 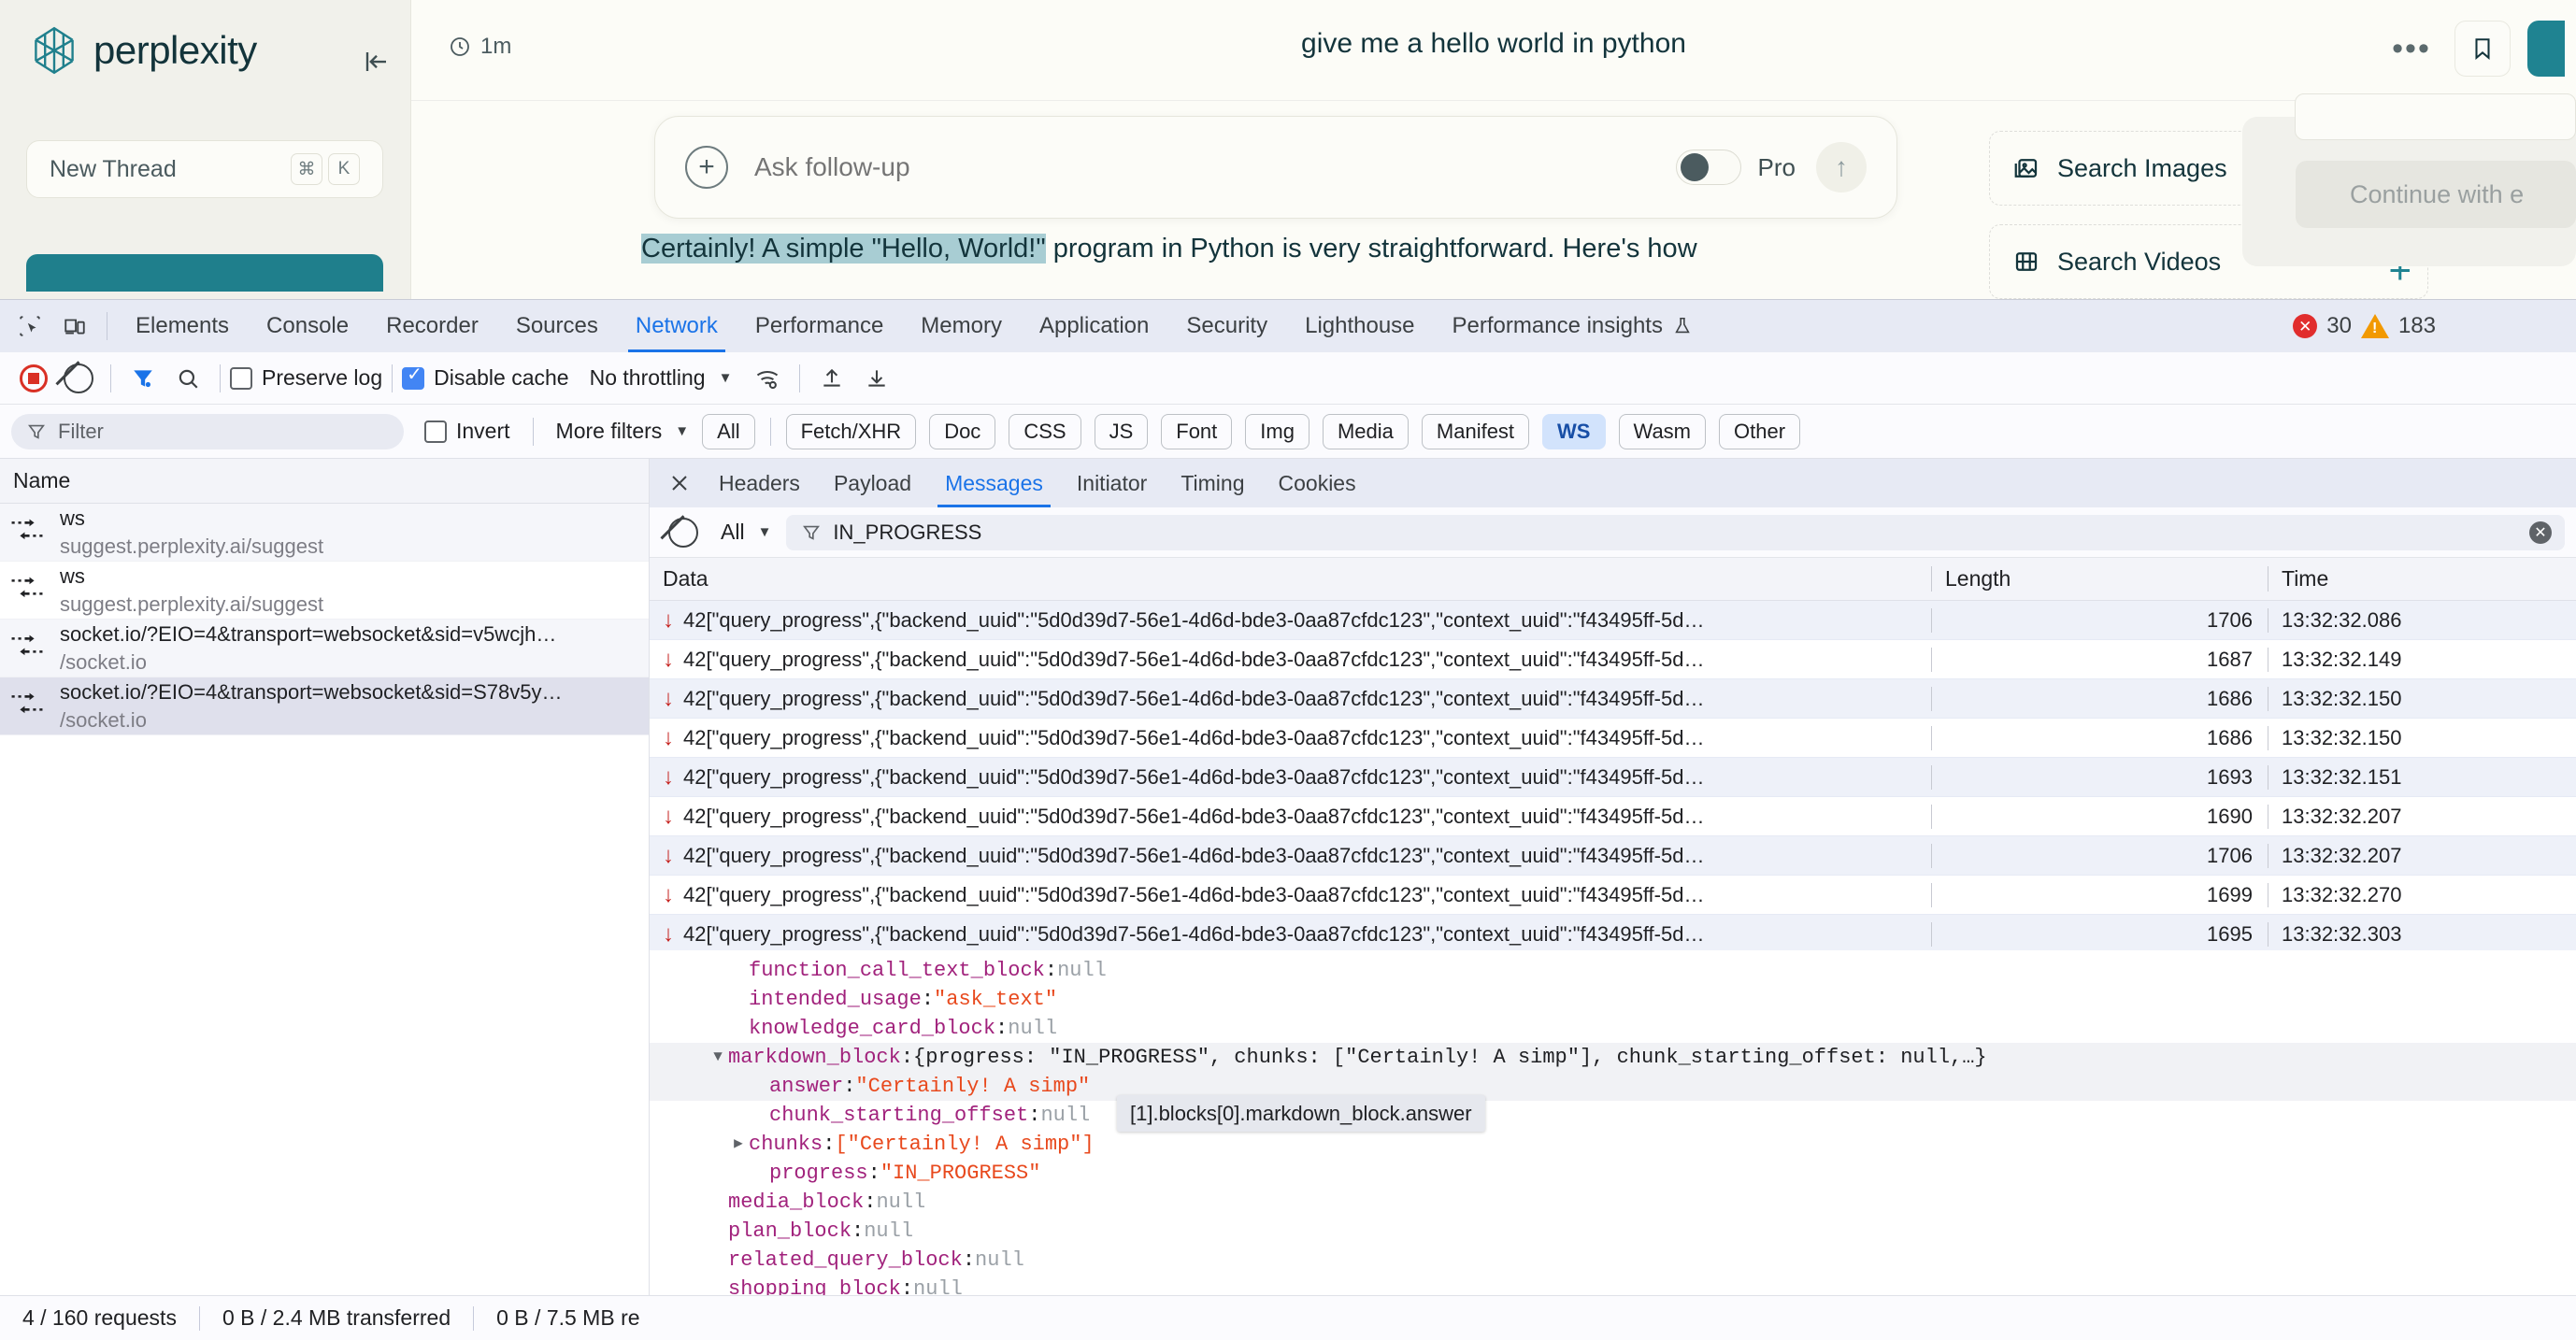 I want to click on json-row: plan_block: null, so click(x=1613, y=1231).